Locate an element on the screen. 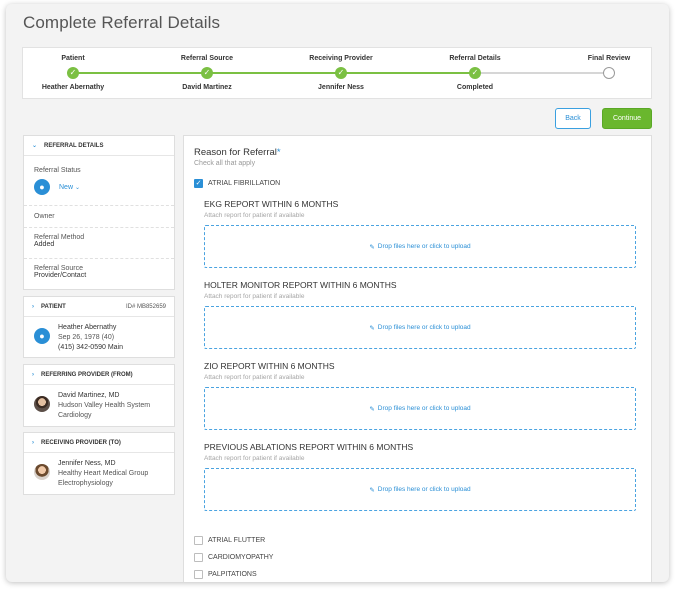 The height and width of the screenshot is (592, 675). reason-hint: Check all that apply is located at coordinates (225, 163).